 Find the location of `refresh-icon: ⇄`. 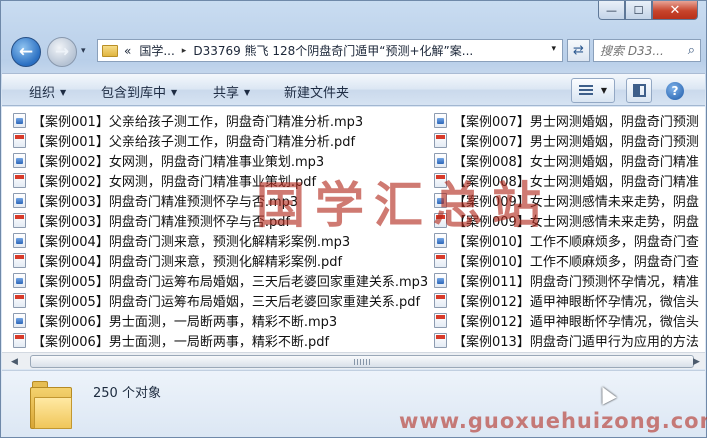

refresh-icon: ⇄ is located at coordinates (578, 50).